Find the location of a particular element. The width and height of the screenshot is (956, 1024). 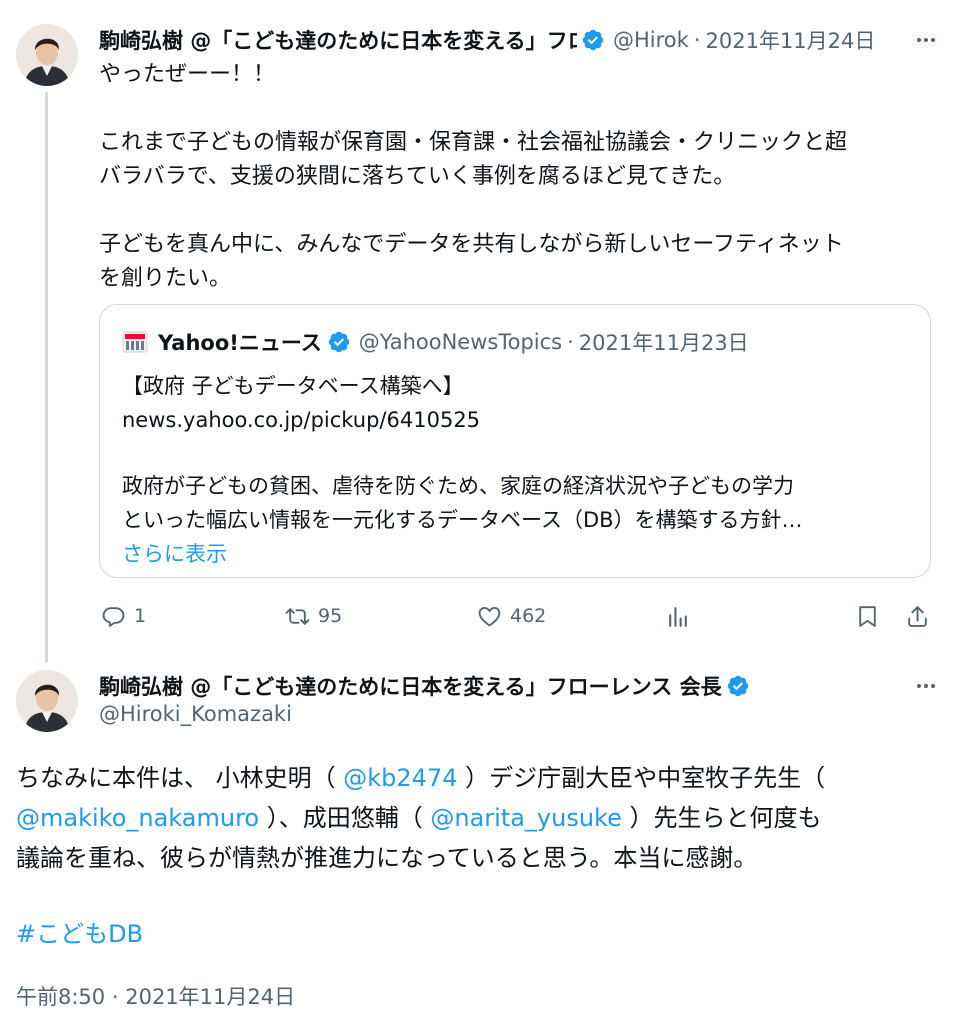

retweet-icon is located at coordinates (297, 616).